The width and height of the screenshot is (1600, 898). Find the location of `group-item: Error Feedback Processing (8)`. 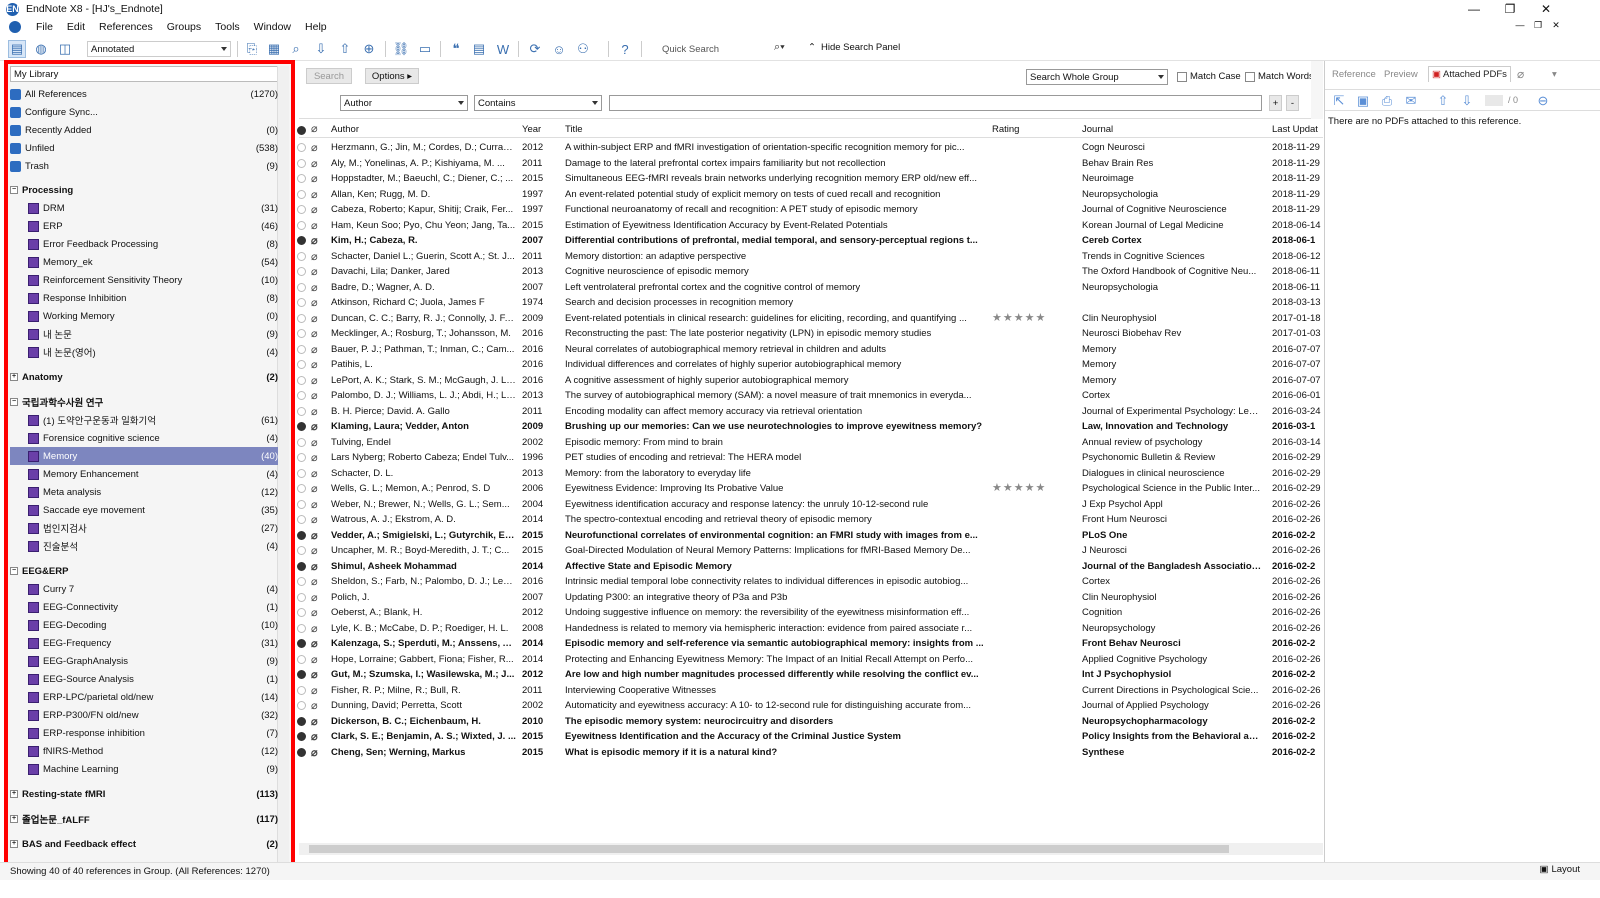

group-item: Error Feedback Processing (8) is located at coordinates (144, 244).